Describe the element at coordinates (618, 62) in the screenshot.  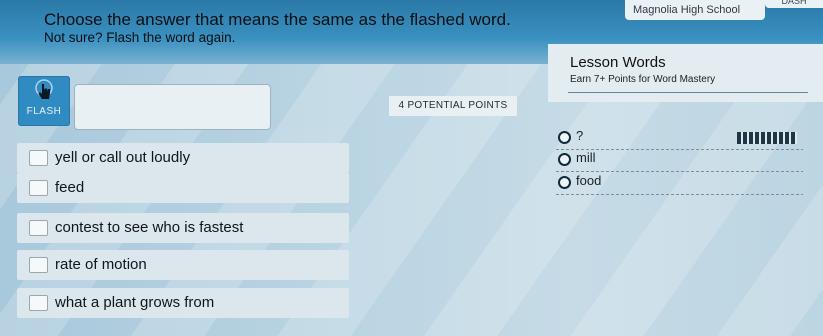
I see `lesson-title: Lesson Words` at that location.